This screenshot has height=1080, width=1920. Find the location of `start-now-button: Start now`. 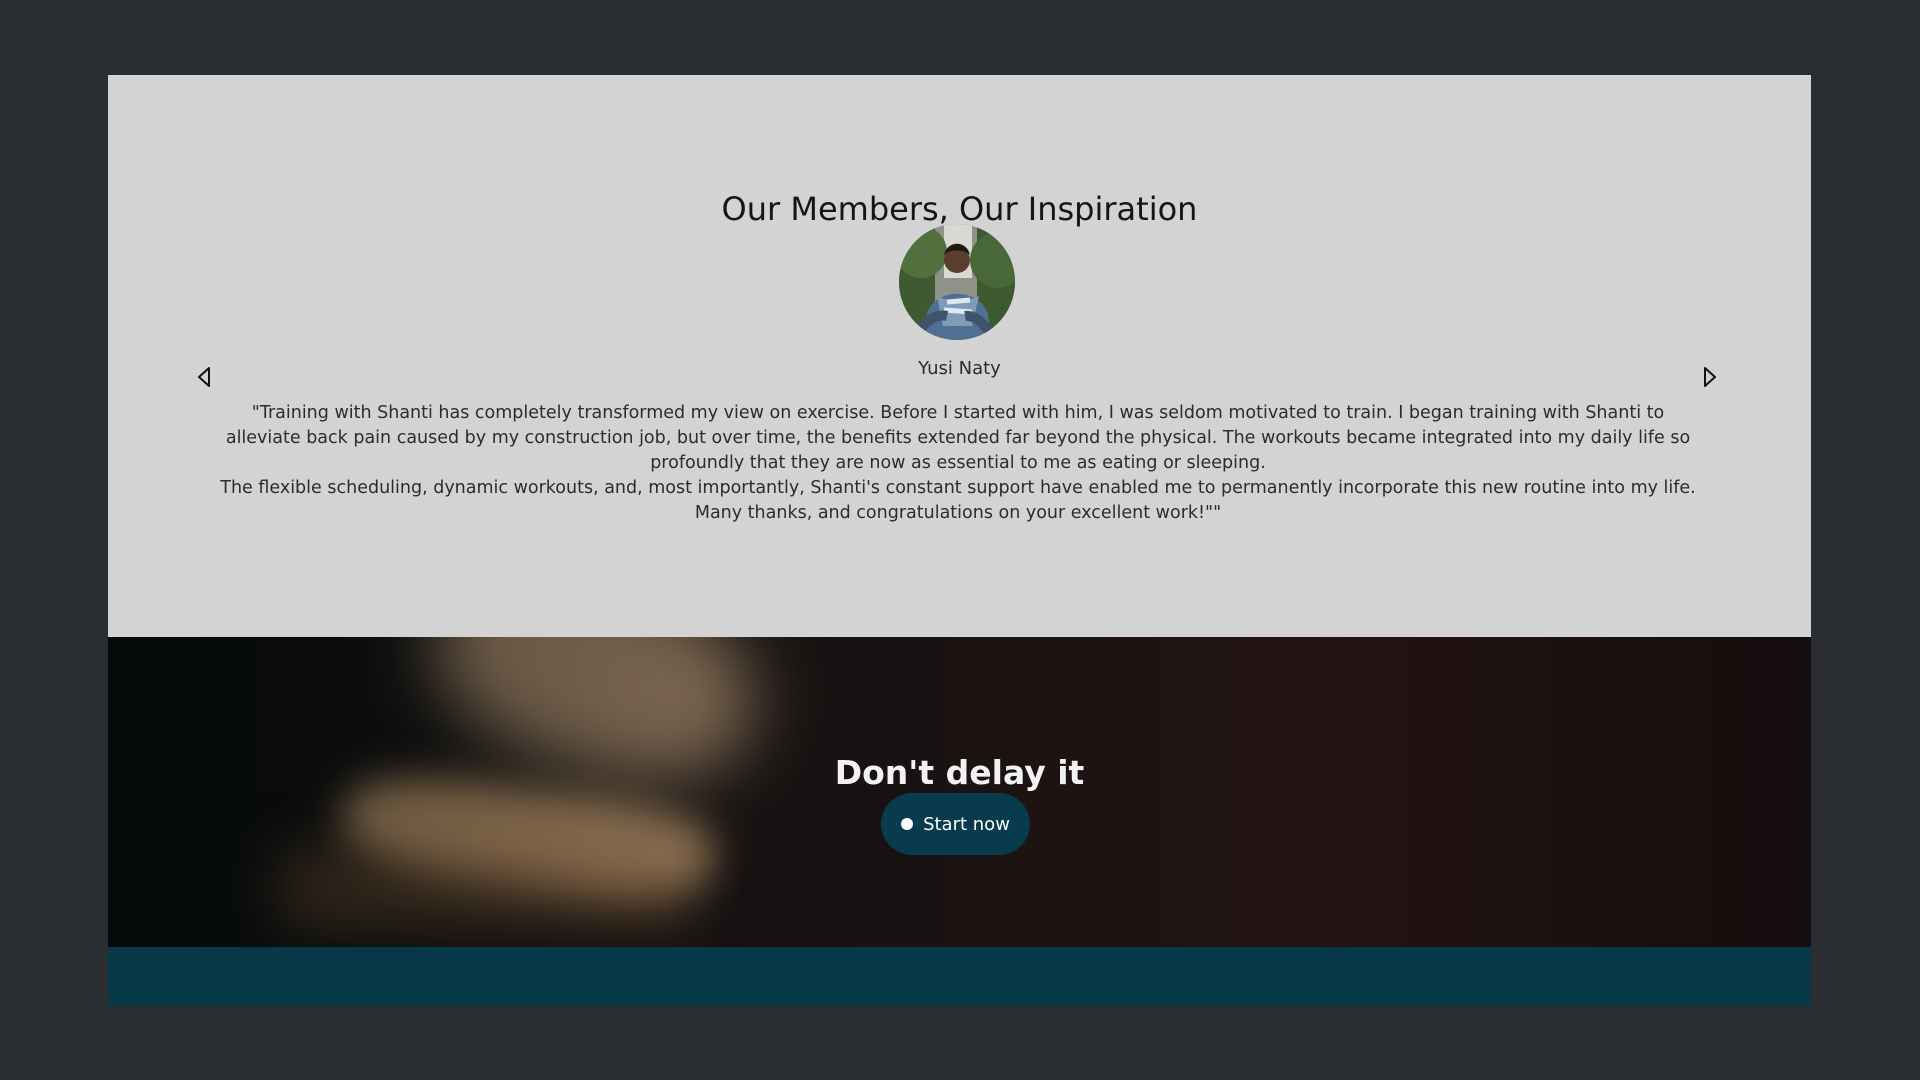

start-now-button: Start now is located at coordinates (955, 824).